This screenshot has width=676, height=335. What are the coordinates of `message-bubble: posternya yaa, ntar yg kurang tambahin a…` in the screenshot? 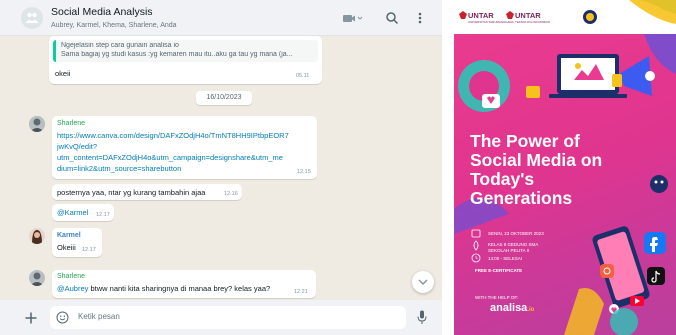 It's located at (147, 192).